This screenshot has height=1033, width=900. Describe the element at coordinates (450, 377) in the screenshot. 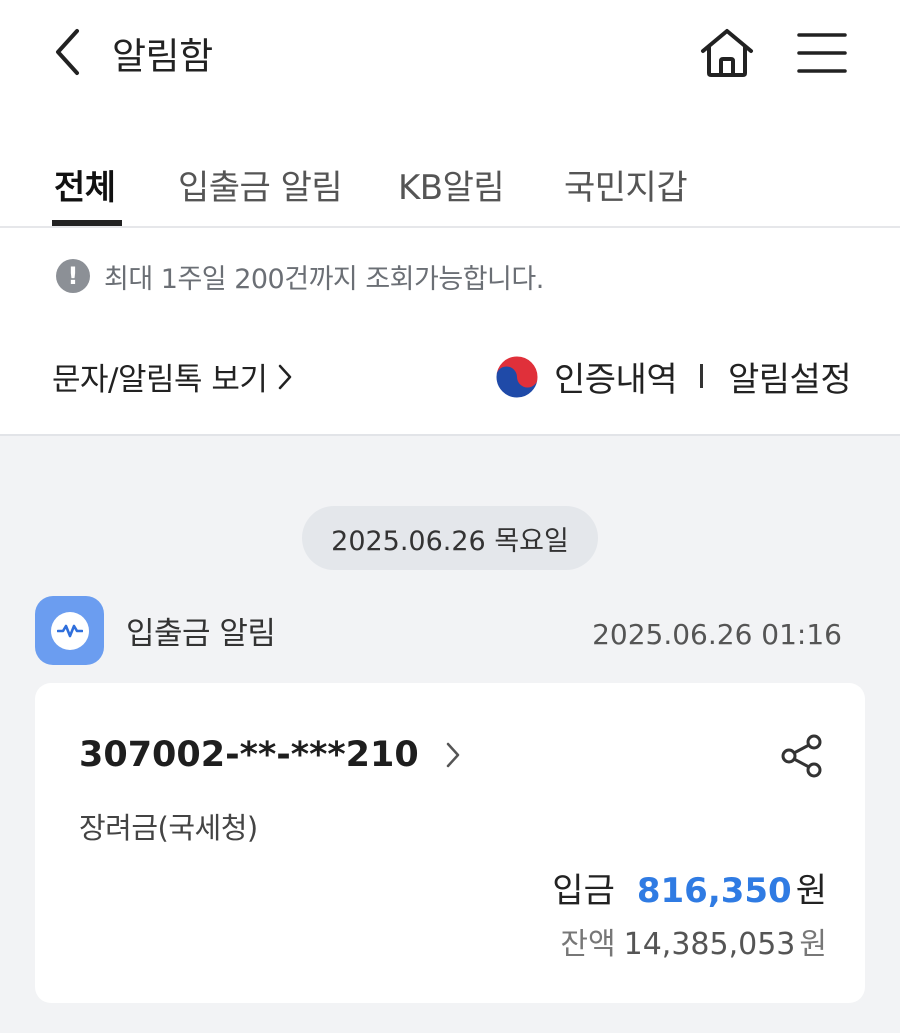

I see `links-row: 문자/알림톡 보기 인증내역 알림설정` at that location.